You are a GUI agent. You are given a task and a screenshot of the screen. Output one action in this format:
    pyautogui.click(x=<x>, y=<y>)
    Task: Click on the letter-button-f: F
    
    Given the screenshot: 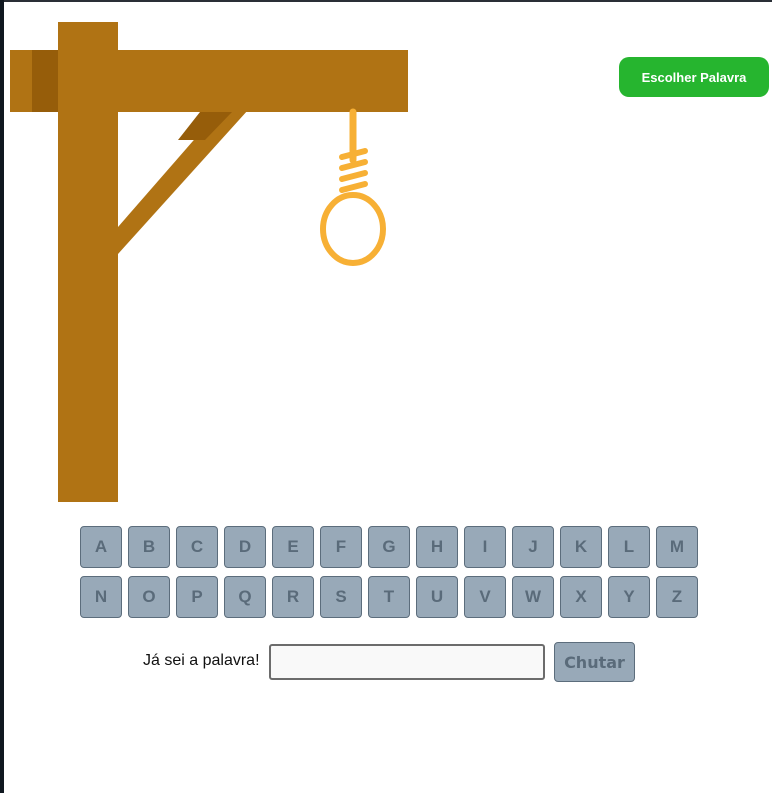 What is the action you would take?
    pyautogui.click(x=341, y=547)
    